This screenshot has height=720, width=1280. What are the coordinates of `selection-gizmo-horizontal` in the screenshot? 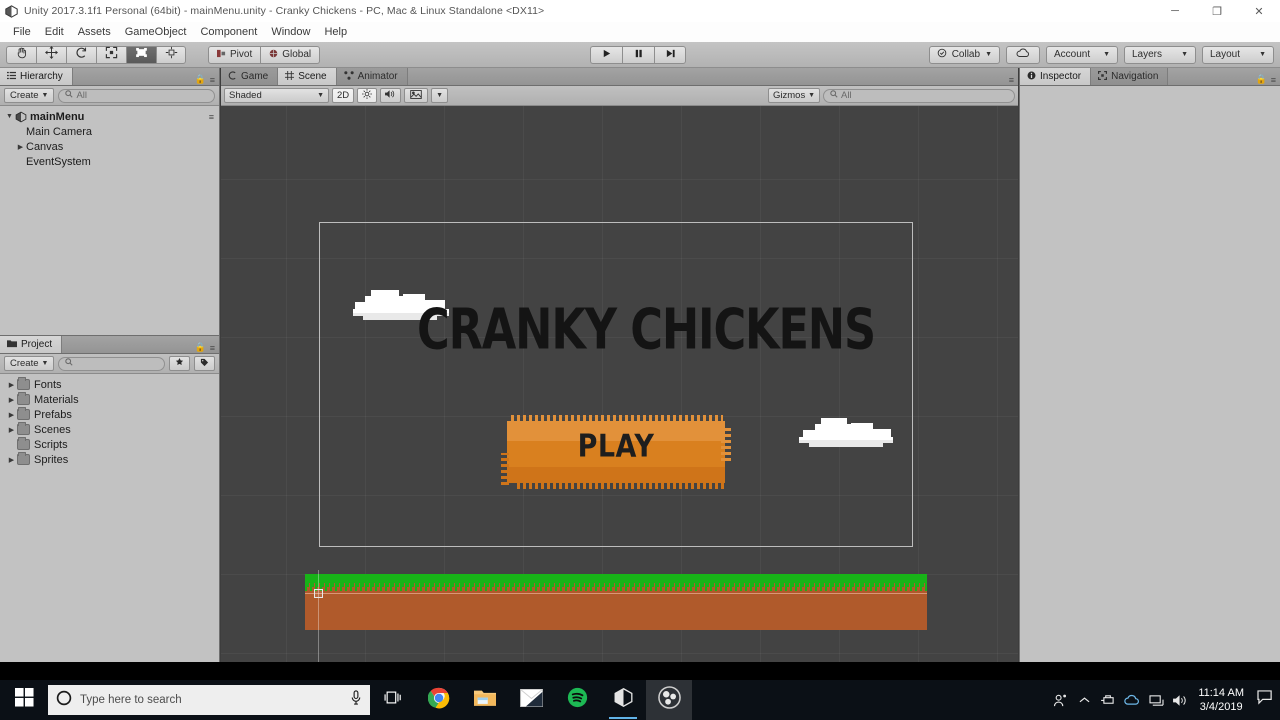 It's located at (616, 593).